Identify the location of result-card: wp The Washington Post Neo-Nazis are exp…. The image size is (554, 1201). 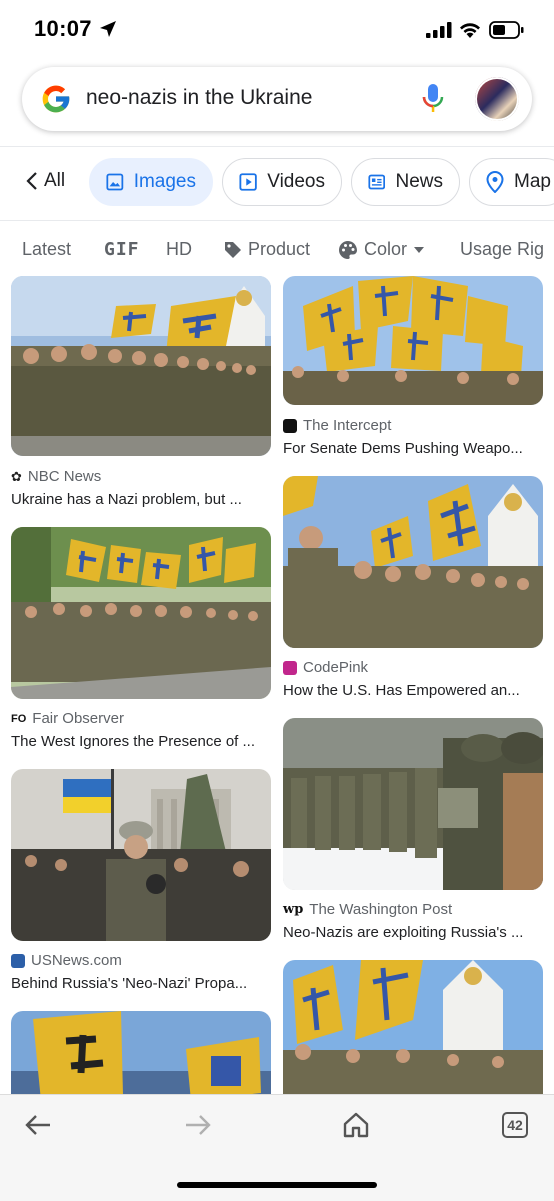
(413, 833).